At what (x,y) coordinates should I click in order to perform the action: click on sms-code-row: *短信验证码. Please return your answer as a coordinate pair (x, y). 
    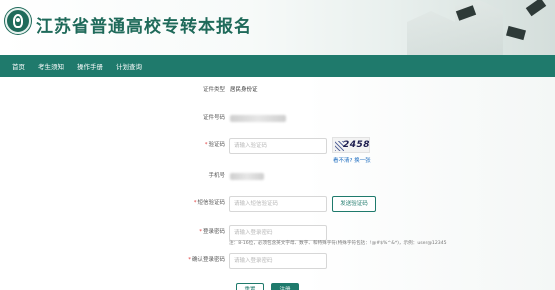
    Looking at the image, I should click on (277, 204).